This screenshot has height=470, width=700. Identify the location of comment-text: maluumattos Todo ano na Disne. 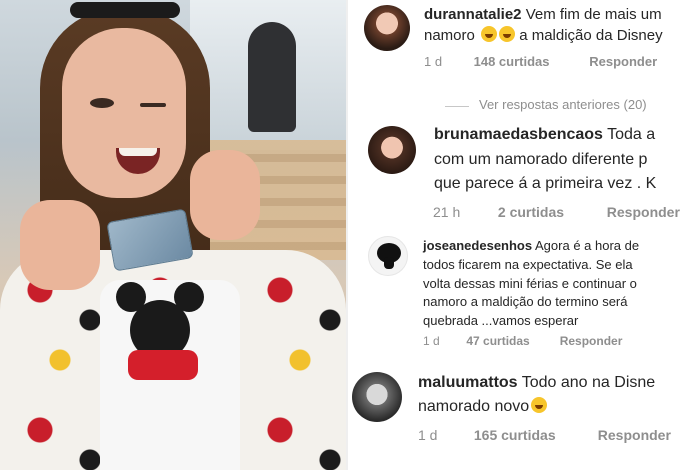
(536, 383).